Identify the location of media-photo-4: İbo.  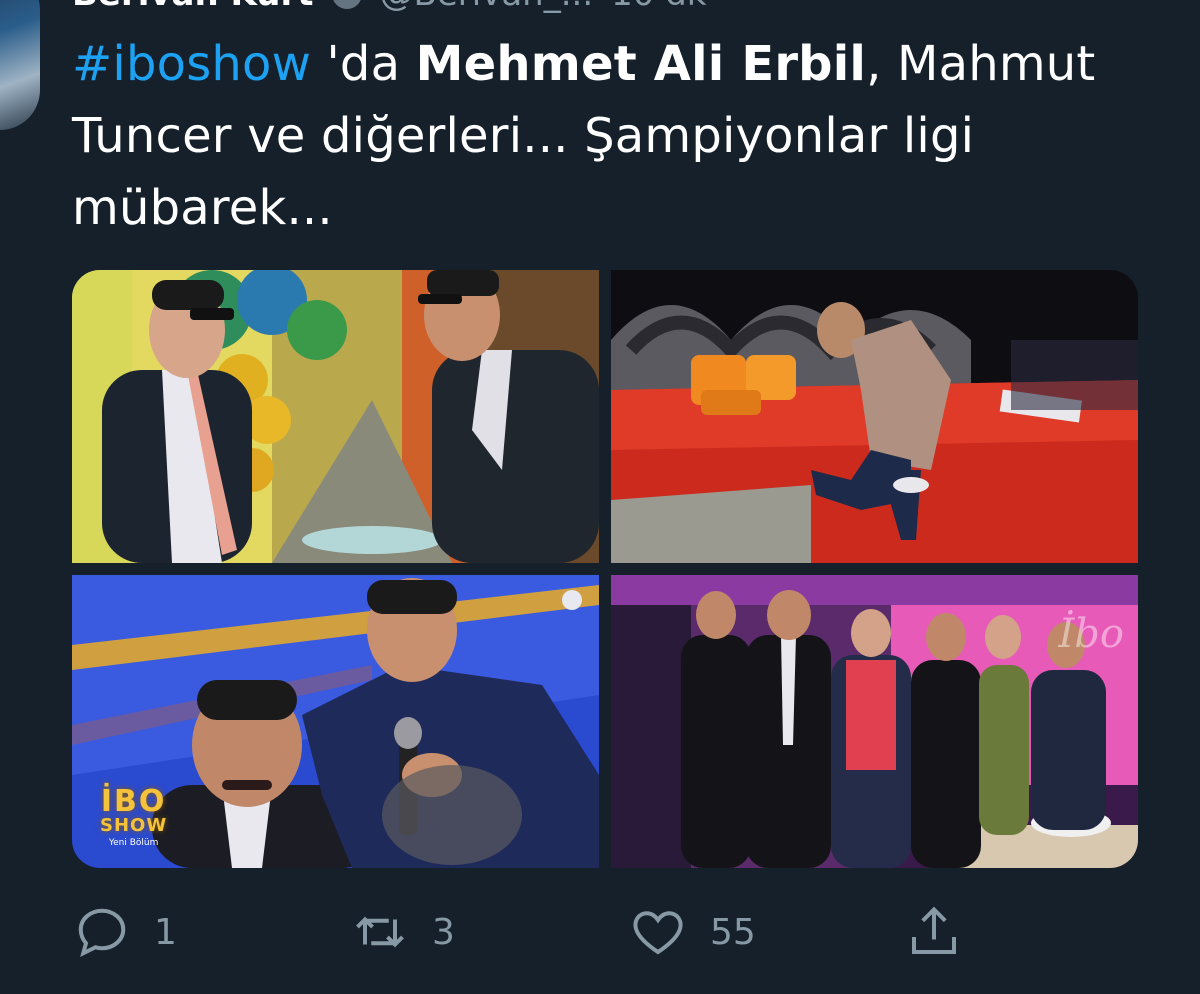
(874, 721).